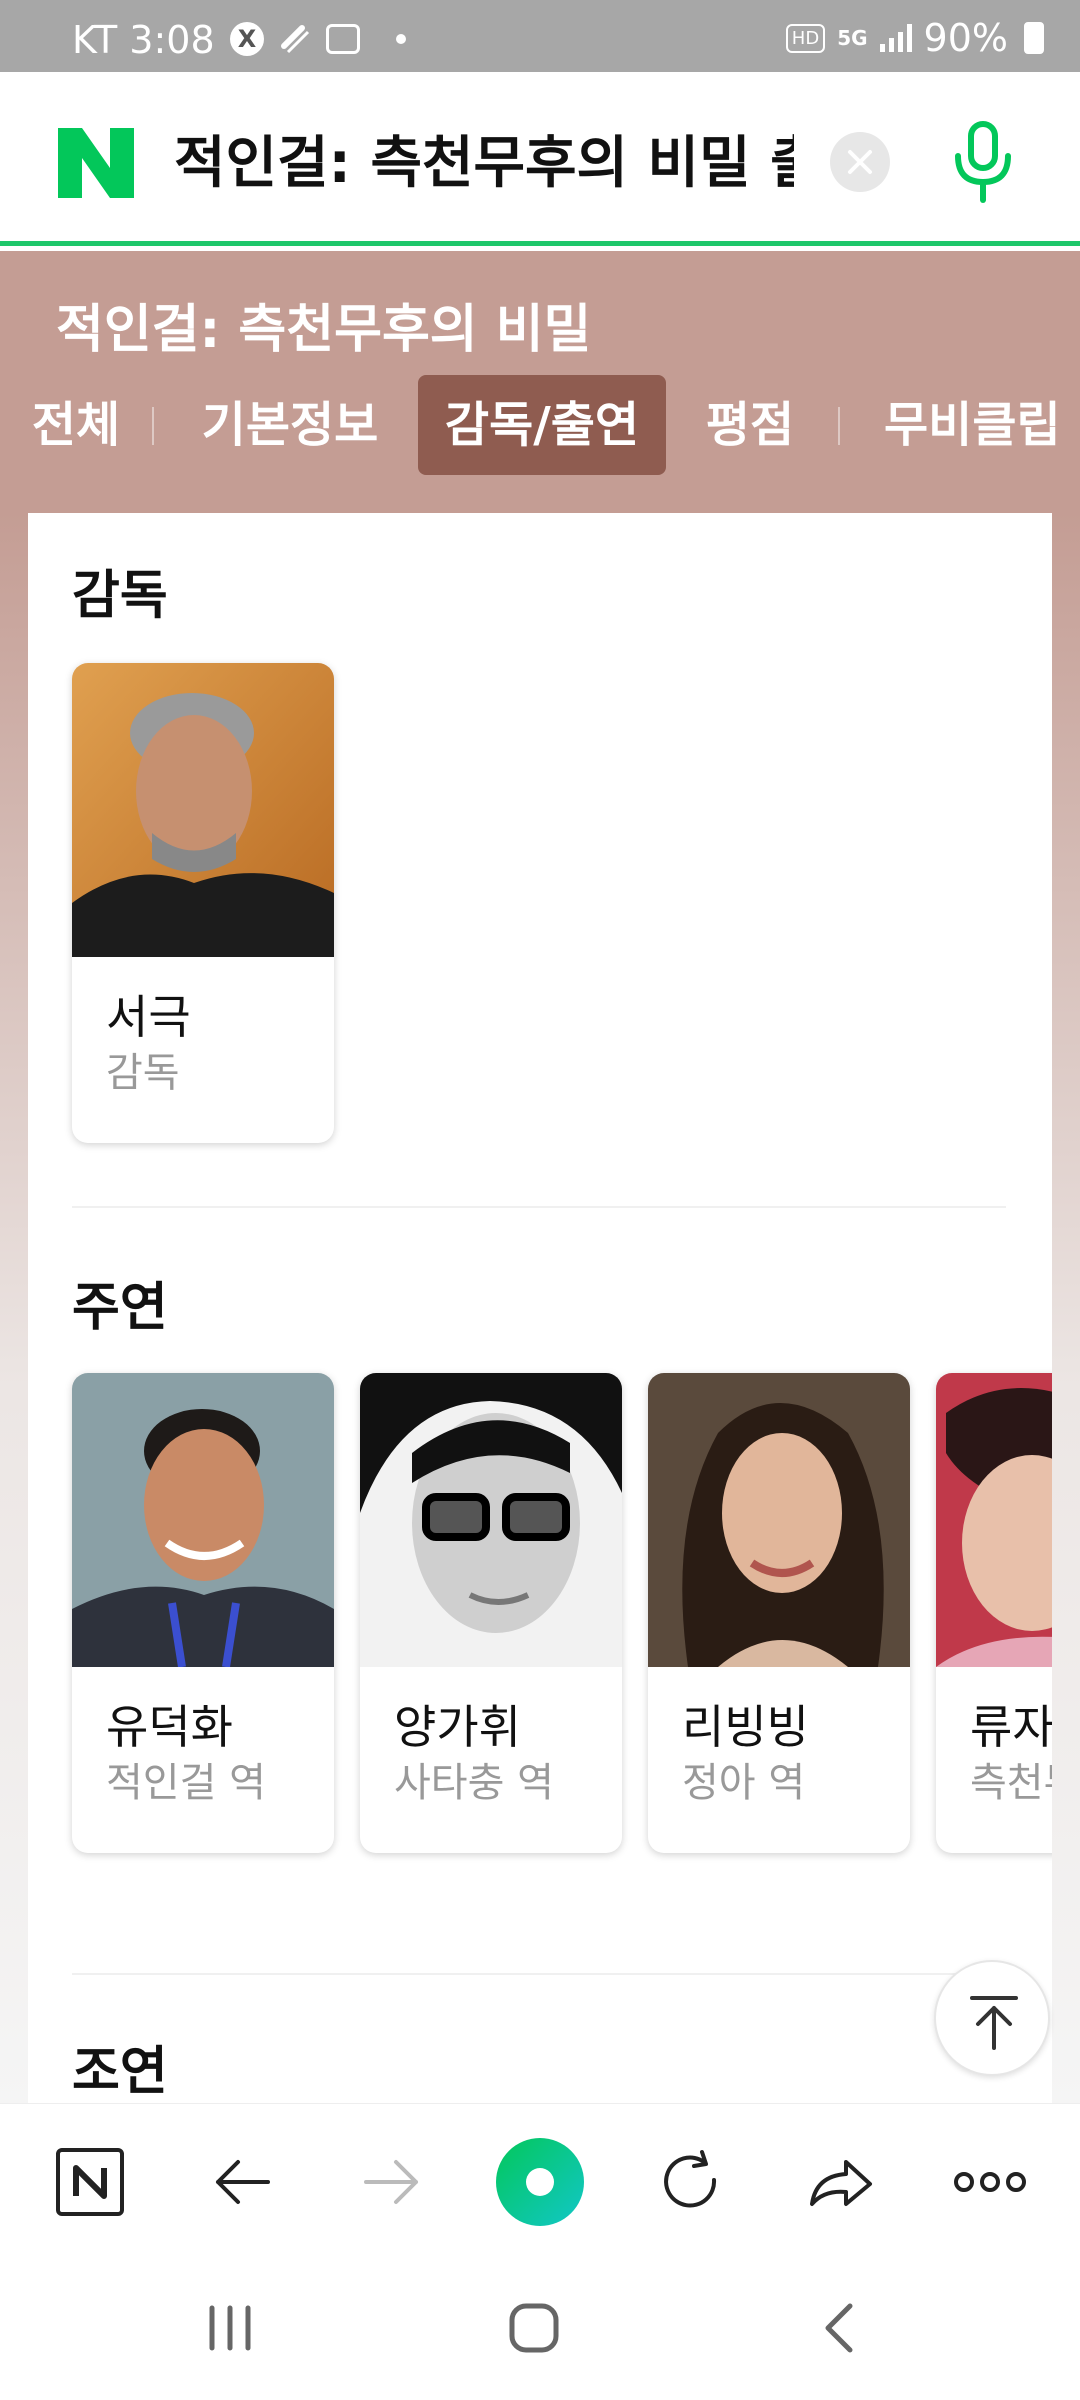  I want to click on recent-apps-icon, so click(230, 2328).